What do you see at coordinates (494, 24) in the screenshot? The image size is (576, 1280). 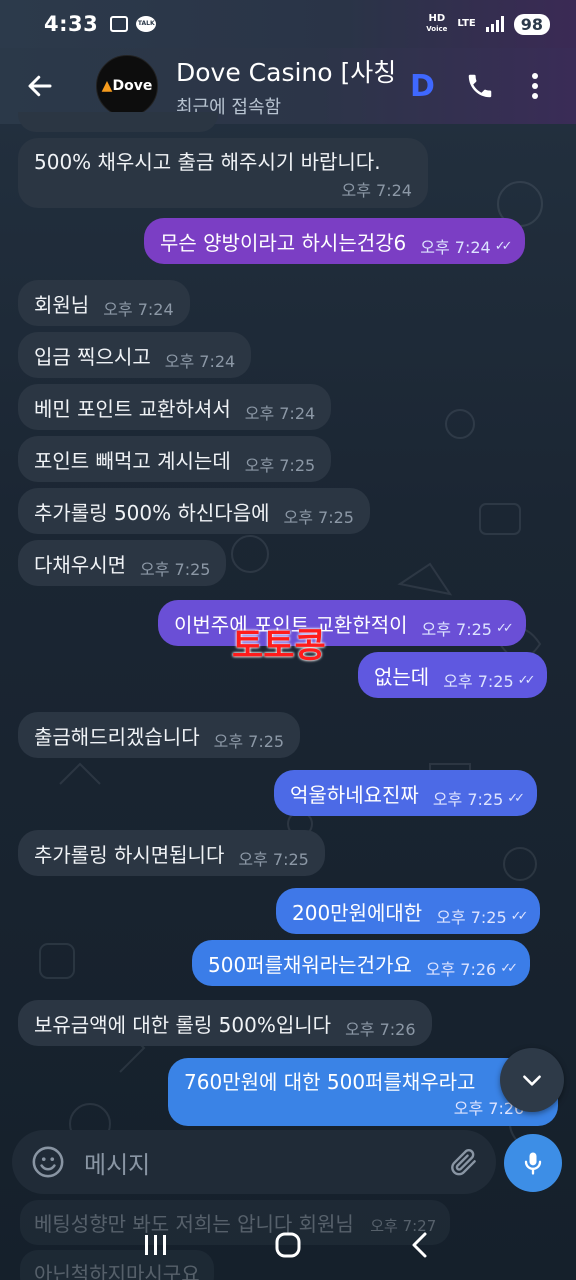 I see `signal-icon` at bounding box center [494, 24].